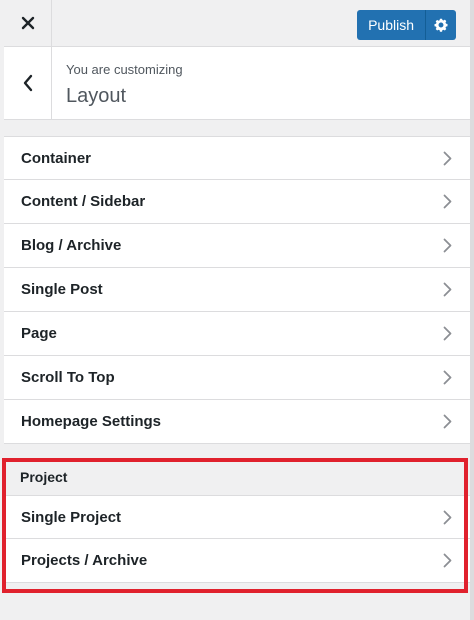  What do you see at coordinates (62, 289) in the screenshot?
I see `section-label: Single Post` at bounding box center [62, 289].